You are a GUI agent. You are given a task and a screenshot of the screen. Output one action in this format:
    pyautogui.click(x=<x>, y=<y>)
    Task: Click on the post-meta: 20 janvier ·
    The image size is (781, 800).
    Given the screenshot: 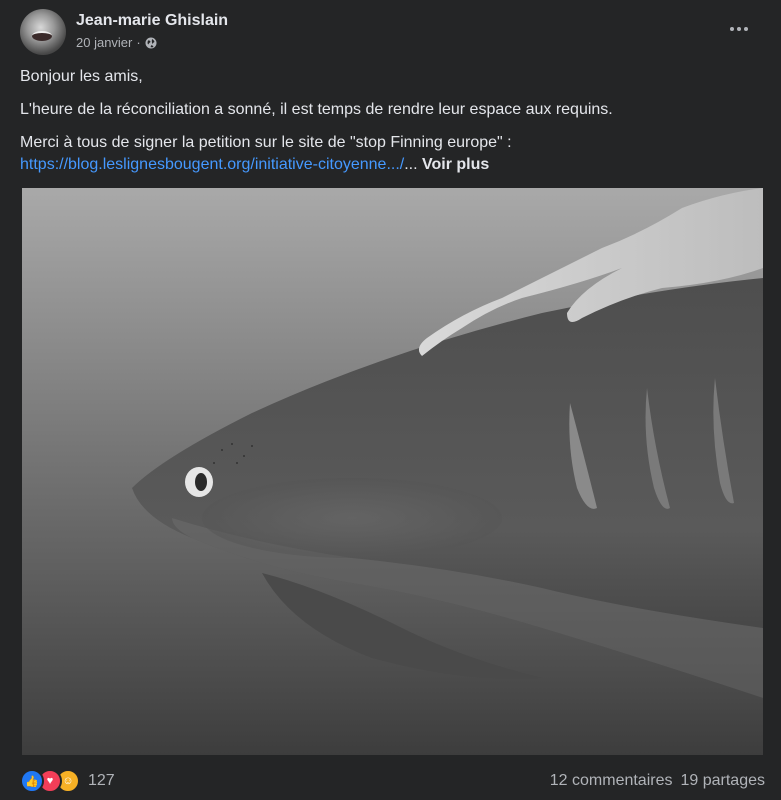 What is the action you would take?
    pyautogui.click(x=116, y=42)
    